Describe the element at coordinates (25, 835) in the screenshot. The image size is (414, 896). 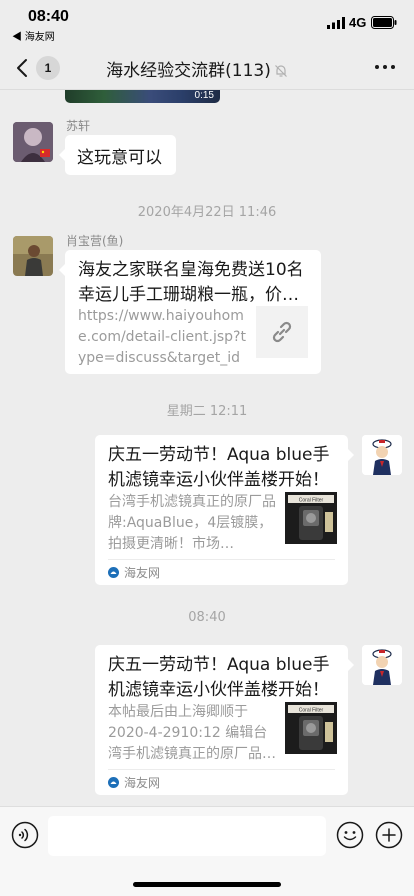
I see `voice-icon` at that location.